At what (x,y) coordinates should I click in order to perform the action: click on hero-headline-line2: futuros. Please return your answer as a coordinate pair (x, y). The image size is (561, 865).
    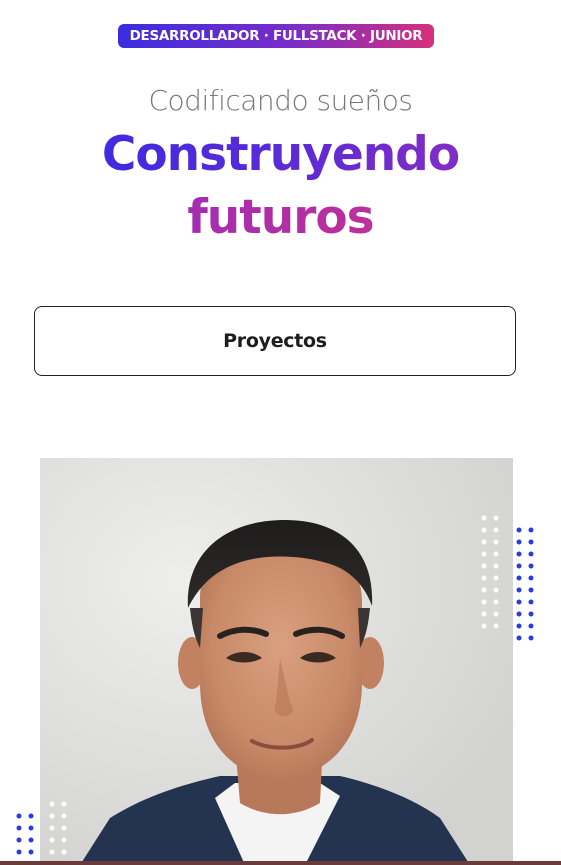
    Looking at the image, I should click on (280, 218).